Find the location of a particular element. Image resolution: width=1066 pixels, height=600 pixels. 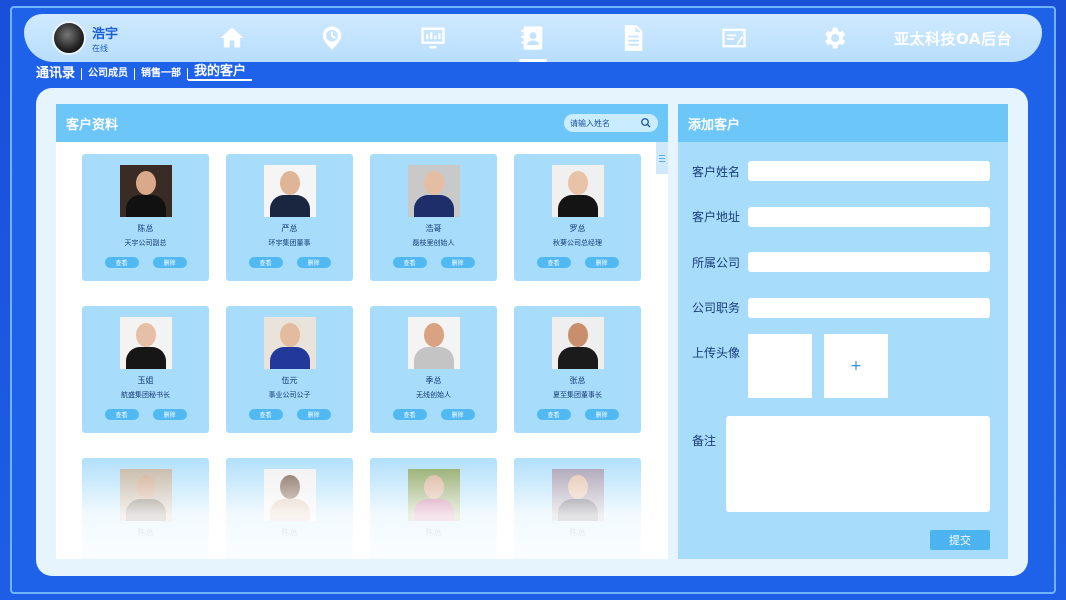

customer-title: 夏至集团董事长 is located at coordinates (577, 395).